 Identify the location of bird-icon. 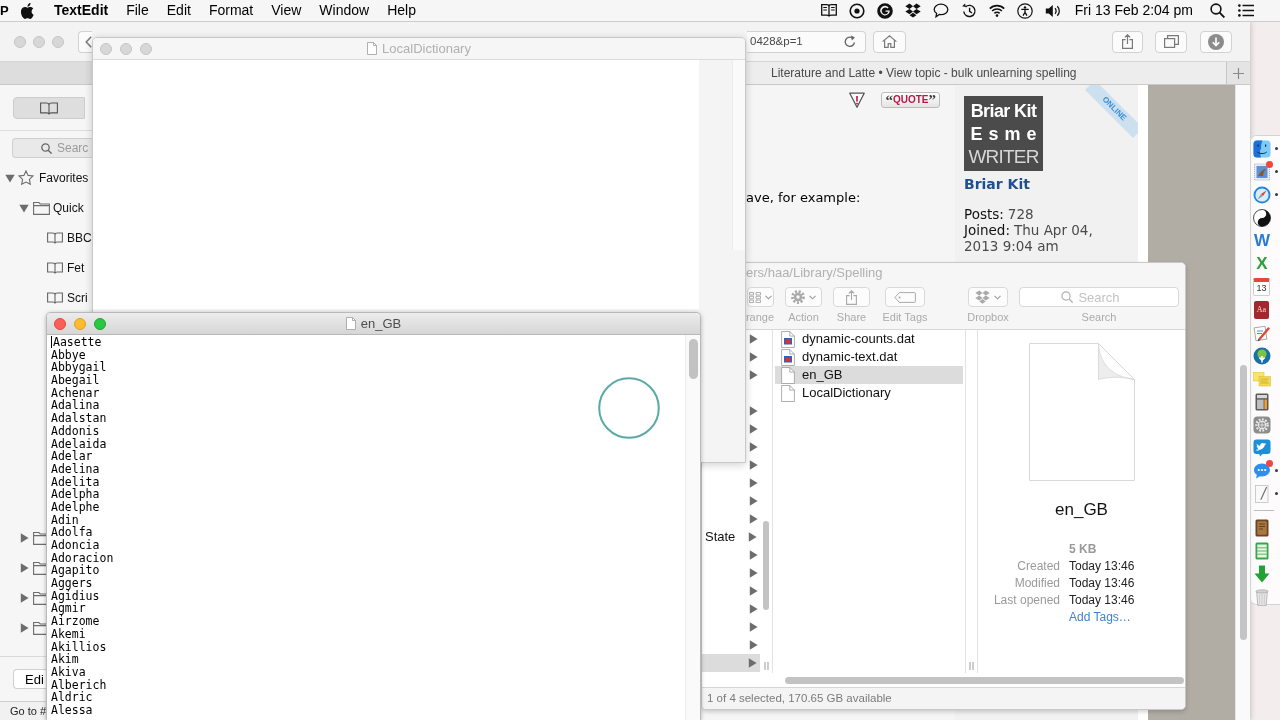
(1262, 447).